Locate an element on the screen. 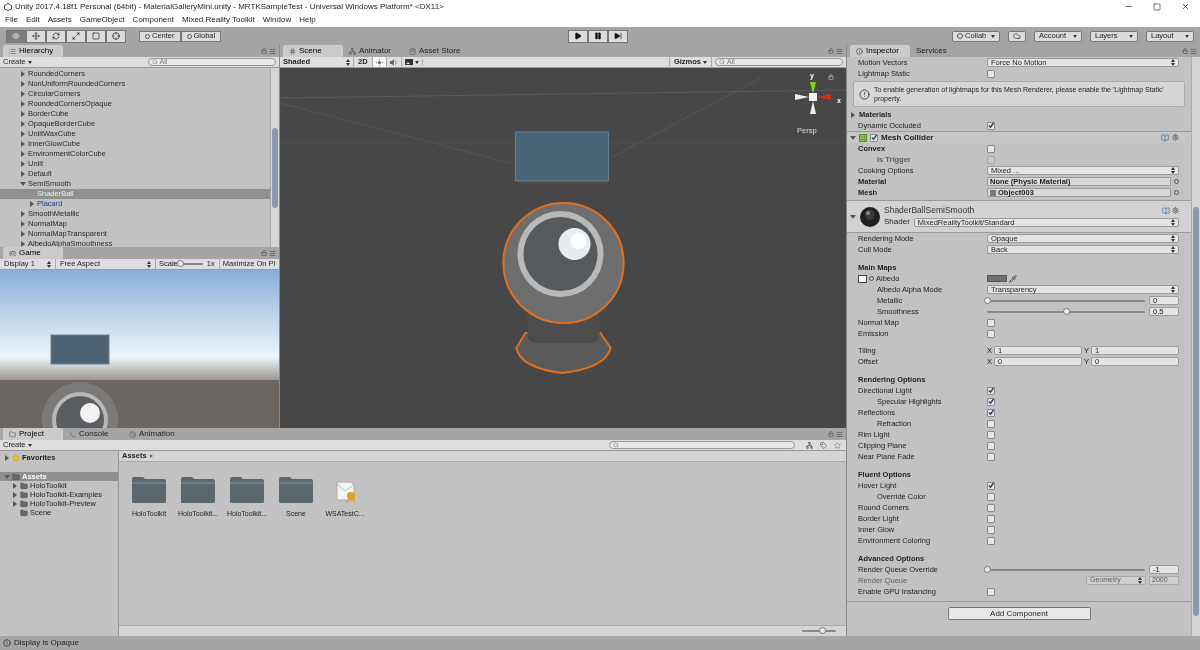  lighting-toggle is located at coordinates (379, 62).